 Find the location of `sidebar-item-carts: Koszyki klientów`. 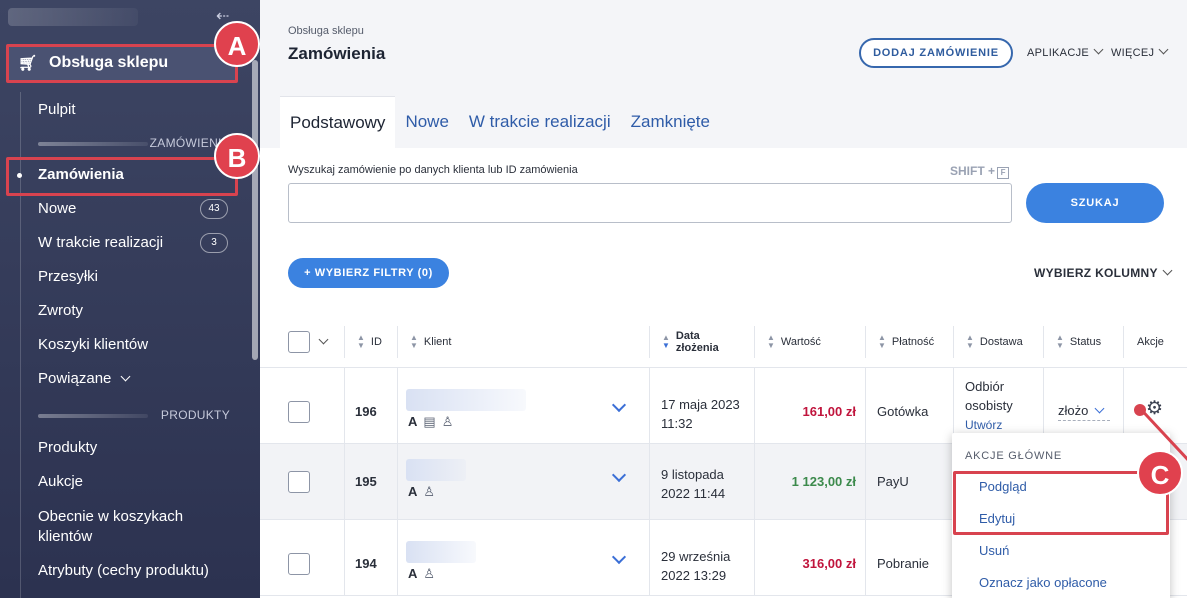

sidebar-item-carts: Koszyki klientów is located at coordinates (93, 344).